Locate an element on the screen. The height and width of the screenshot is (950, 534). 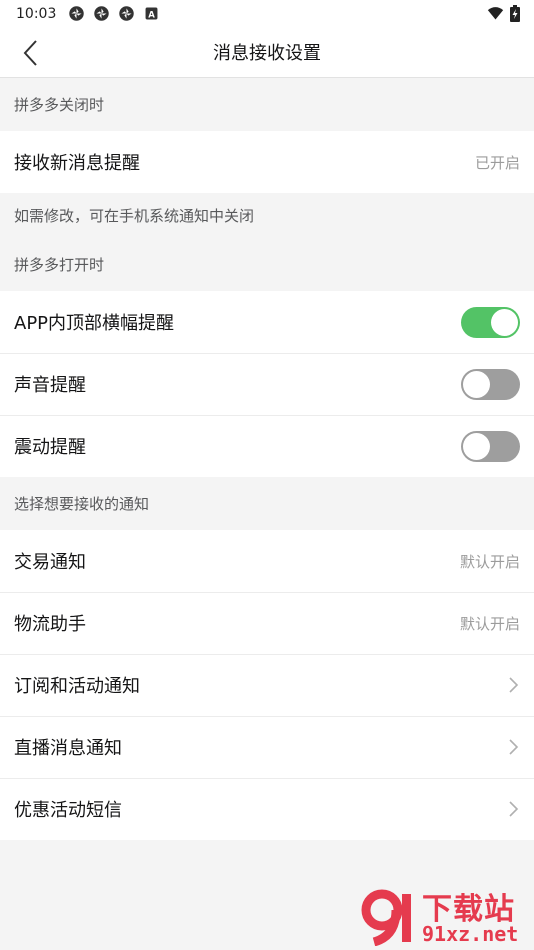
vibration-reminder-toggle is located at coordinates (490, 446).